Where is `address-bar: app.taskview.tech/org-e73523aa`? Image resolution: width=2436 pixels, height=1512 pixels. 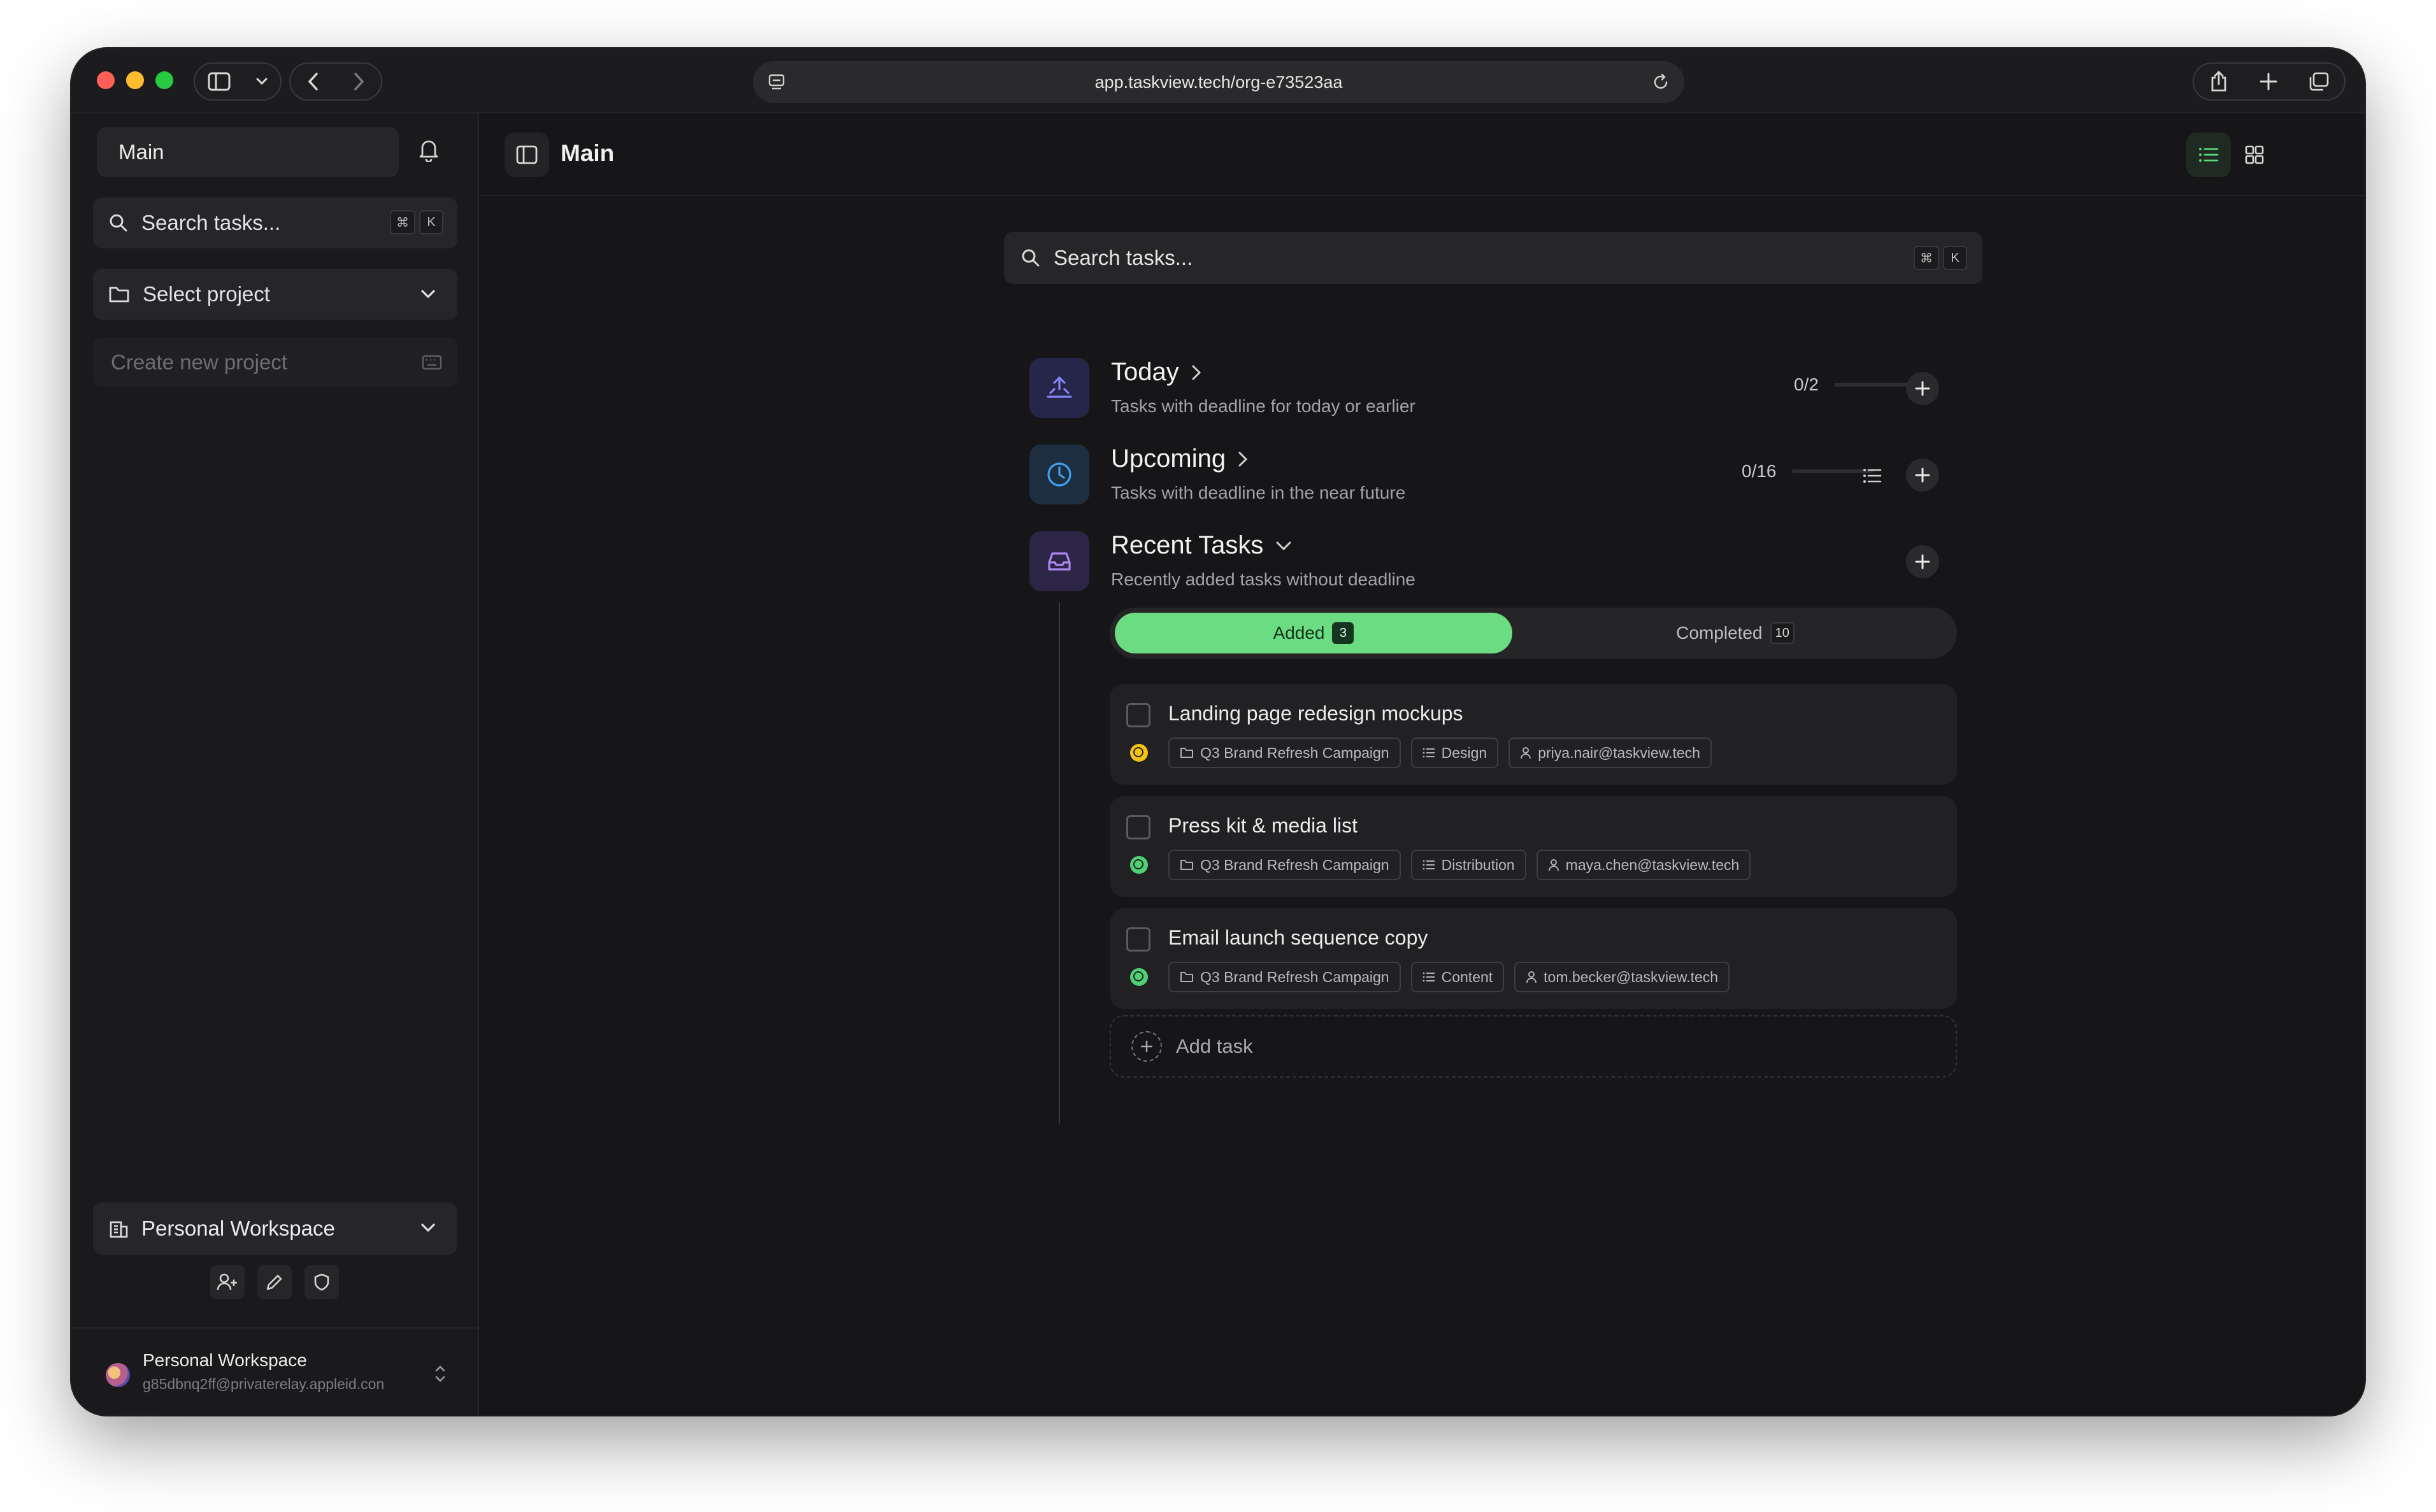 address-bar: app.taskview.tech/org-e73523aa is located at coordinates (1218, 82).